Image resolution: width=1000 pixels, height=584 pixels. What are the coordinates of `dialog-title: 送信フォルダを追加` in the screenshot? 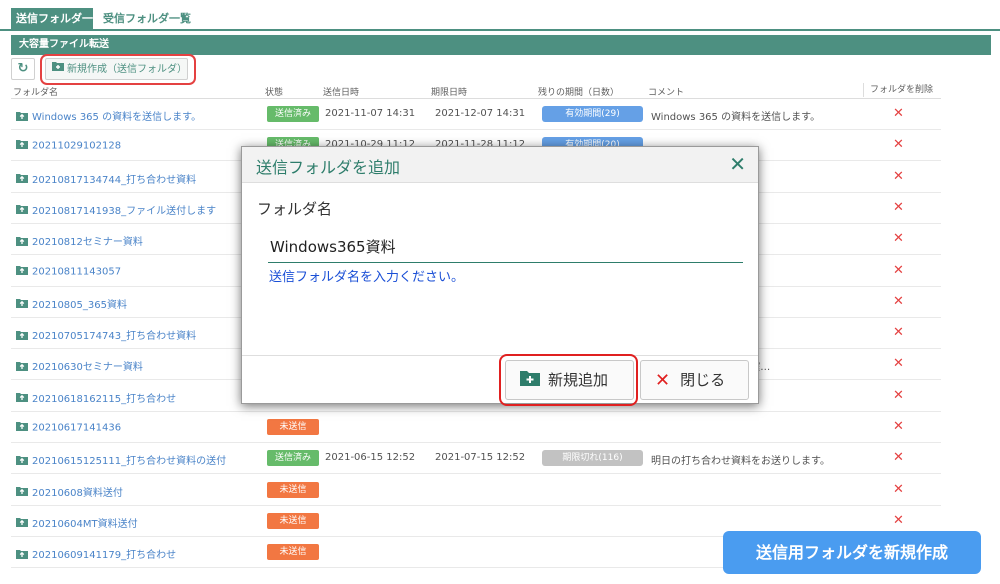 It's located at (328, 167).